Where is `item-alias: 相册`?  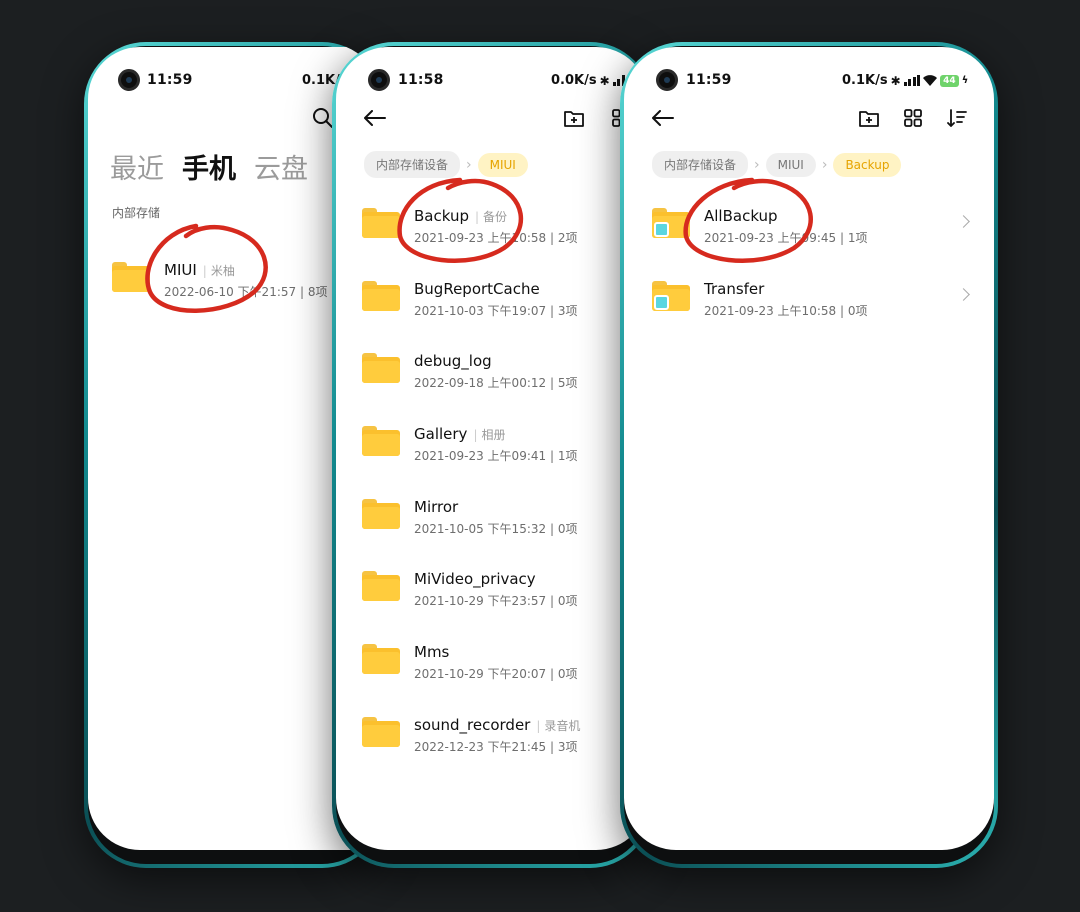 item-alias: 相册 is located at coordinates (493, 435).